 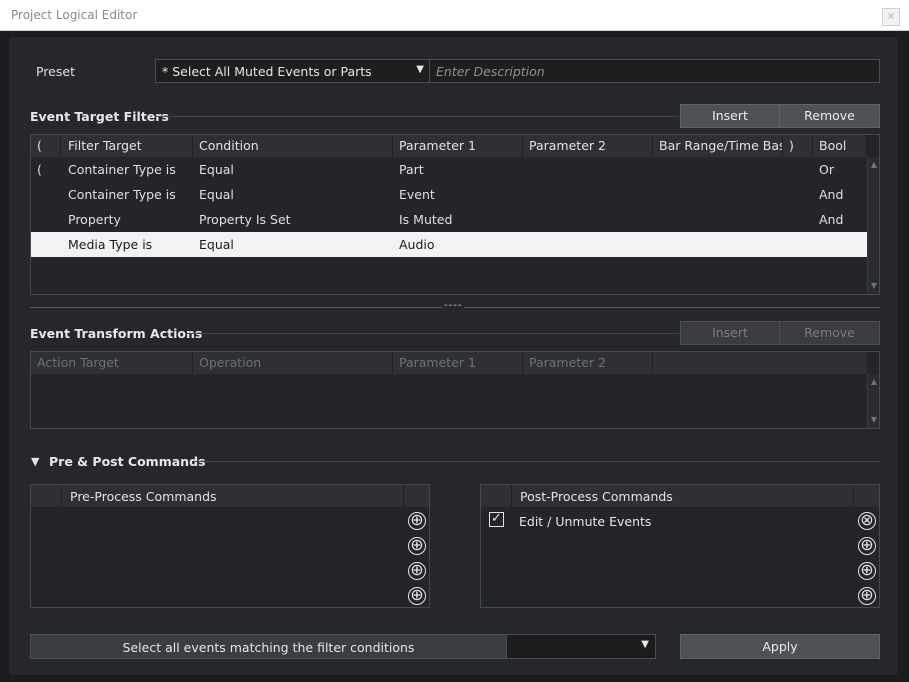 I want to click on actions-title: Event Transform Actions, so click(x=116, y=333).